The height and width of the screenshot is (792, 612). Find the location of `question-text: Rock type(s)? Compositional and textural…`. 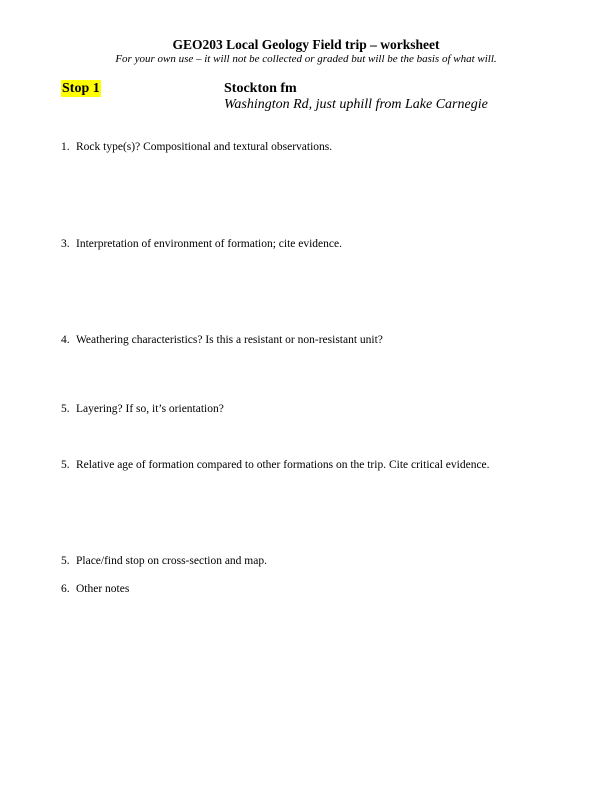

question-text: Rock type(s)? Compositional and textural… is located at coordinates (204, 147).